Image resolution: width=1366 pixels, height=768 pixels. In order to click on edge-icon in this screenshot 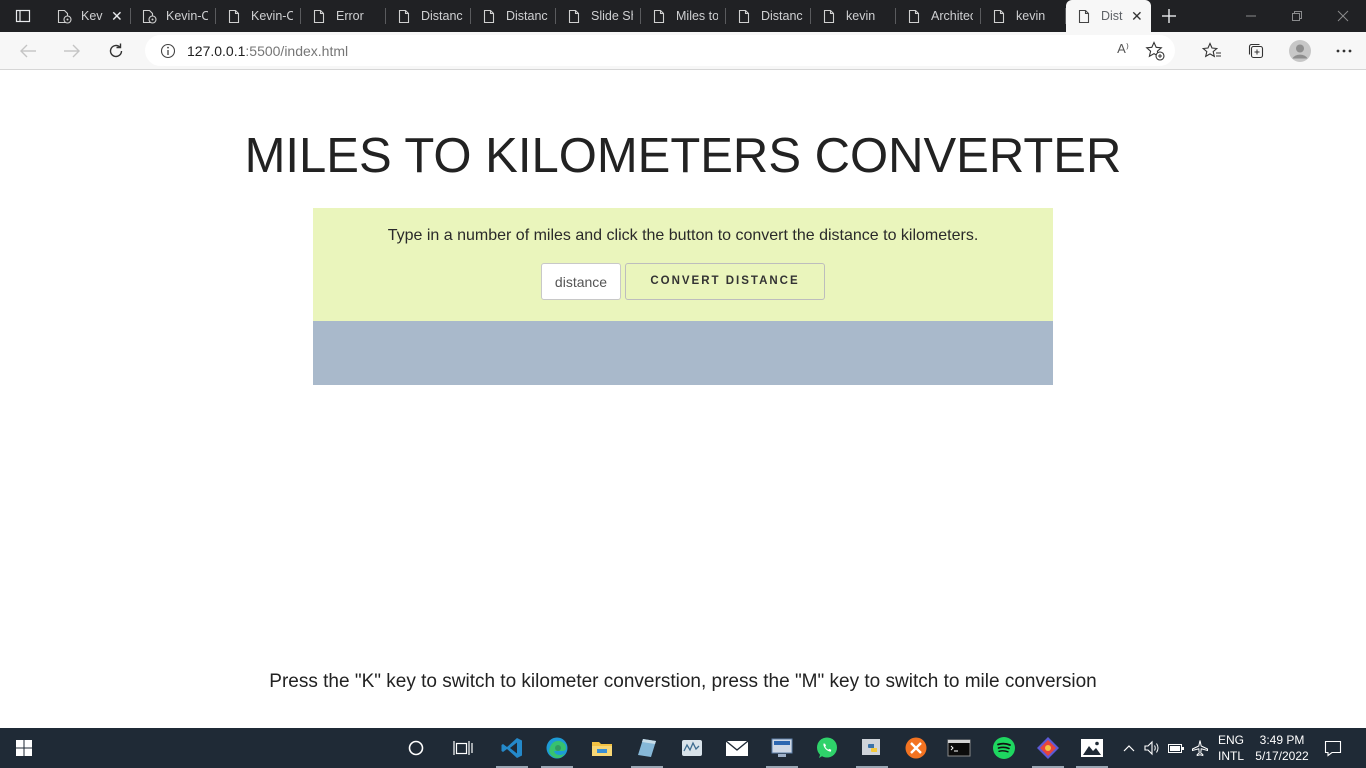, I will do `click(557, 748)`.